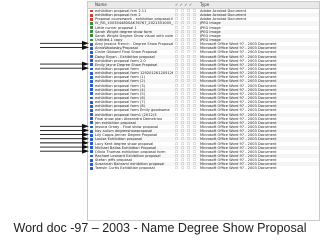  What do you see at coordinates (183, 5) in the screenshot?
I see `status-column-header: ✓ ✓ ✓ ✓` at bounding box center [183, 5].